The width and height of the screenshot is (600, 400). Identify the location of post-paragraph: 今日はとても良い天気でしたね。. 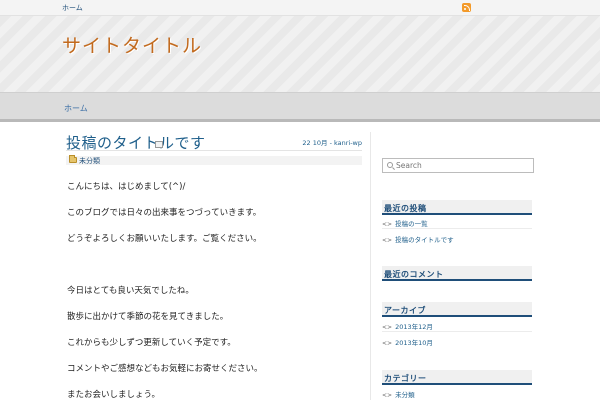
(130, 291).